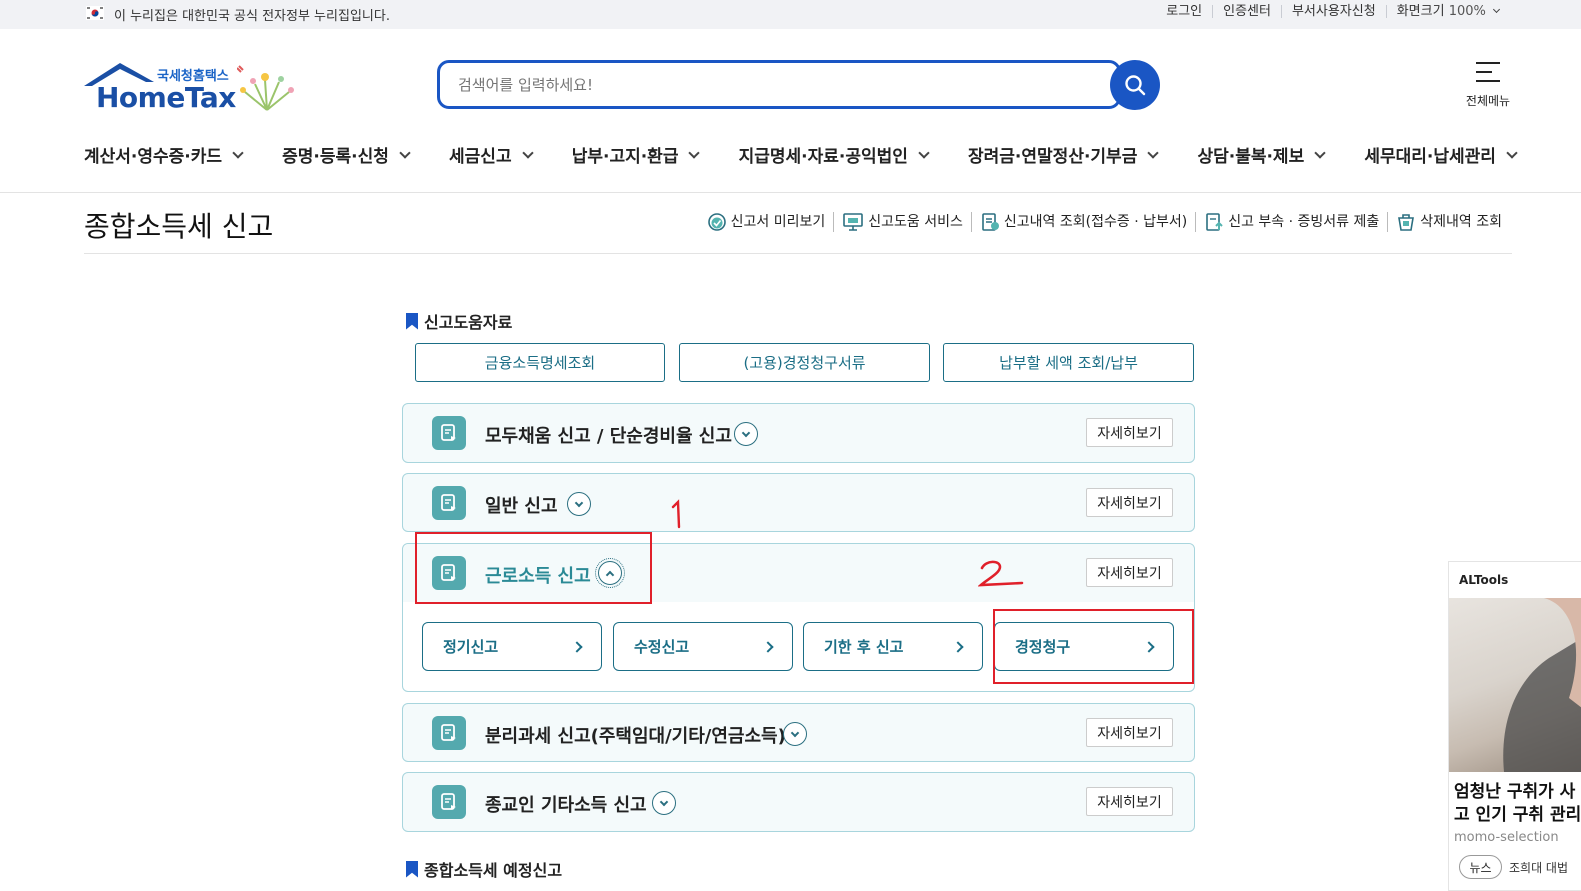  Describe the element at coordinates (1506, 837) in the screenshot. I see `ad-source: momo-selection` at that location.